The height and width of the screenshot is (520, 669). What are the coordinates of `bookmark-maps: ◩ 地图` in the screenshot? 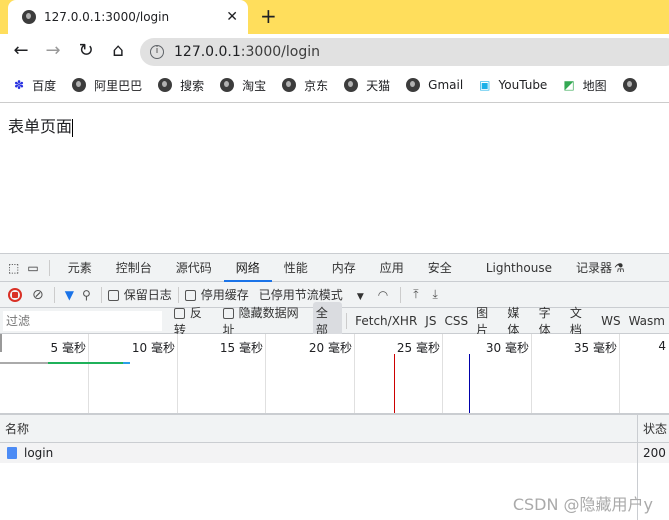 It's located at (584, 85).